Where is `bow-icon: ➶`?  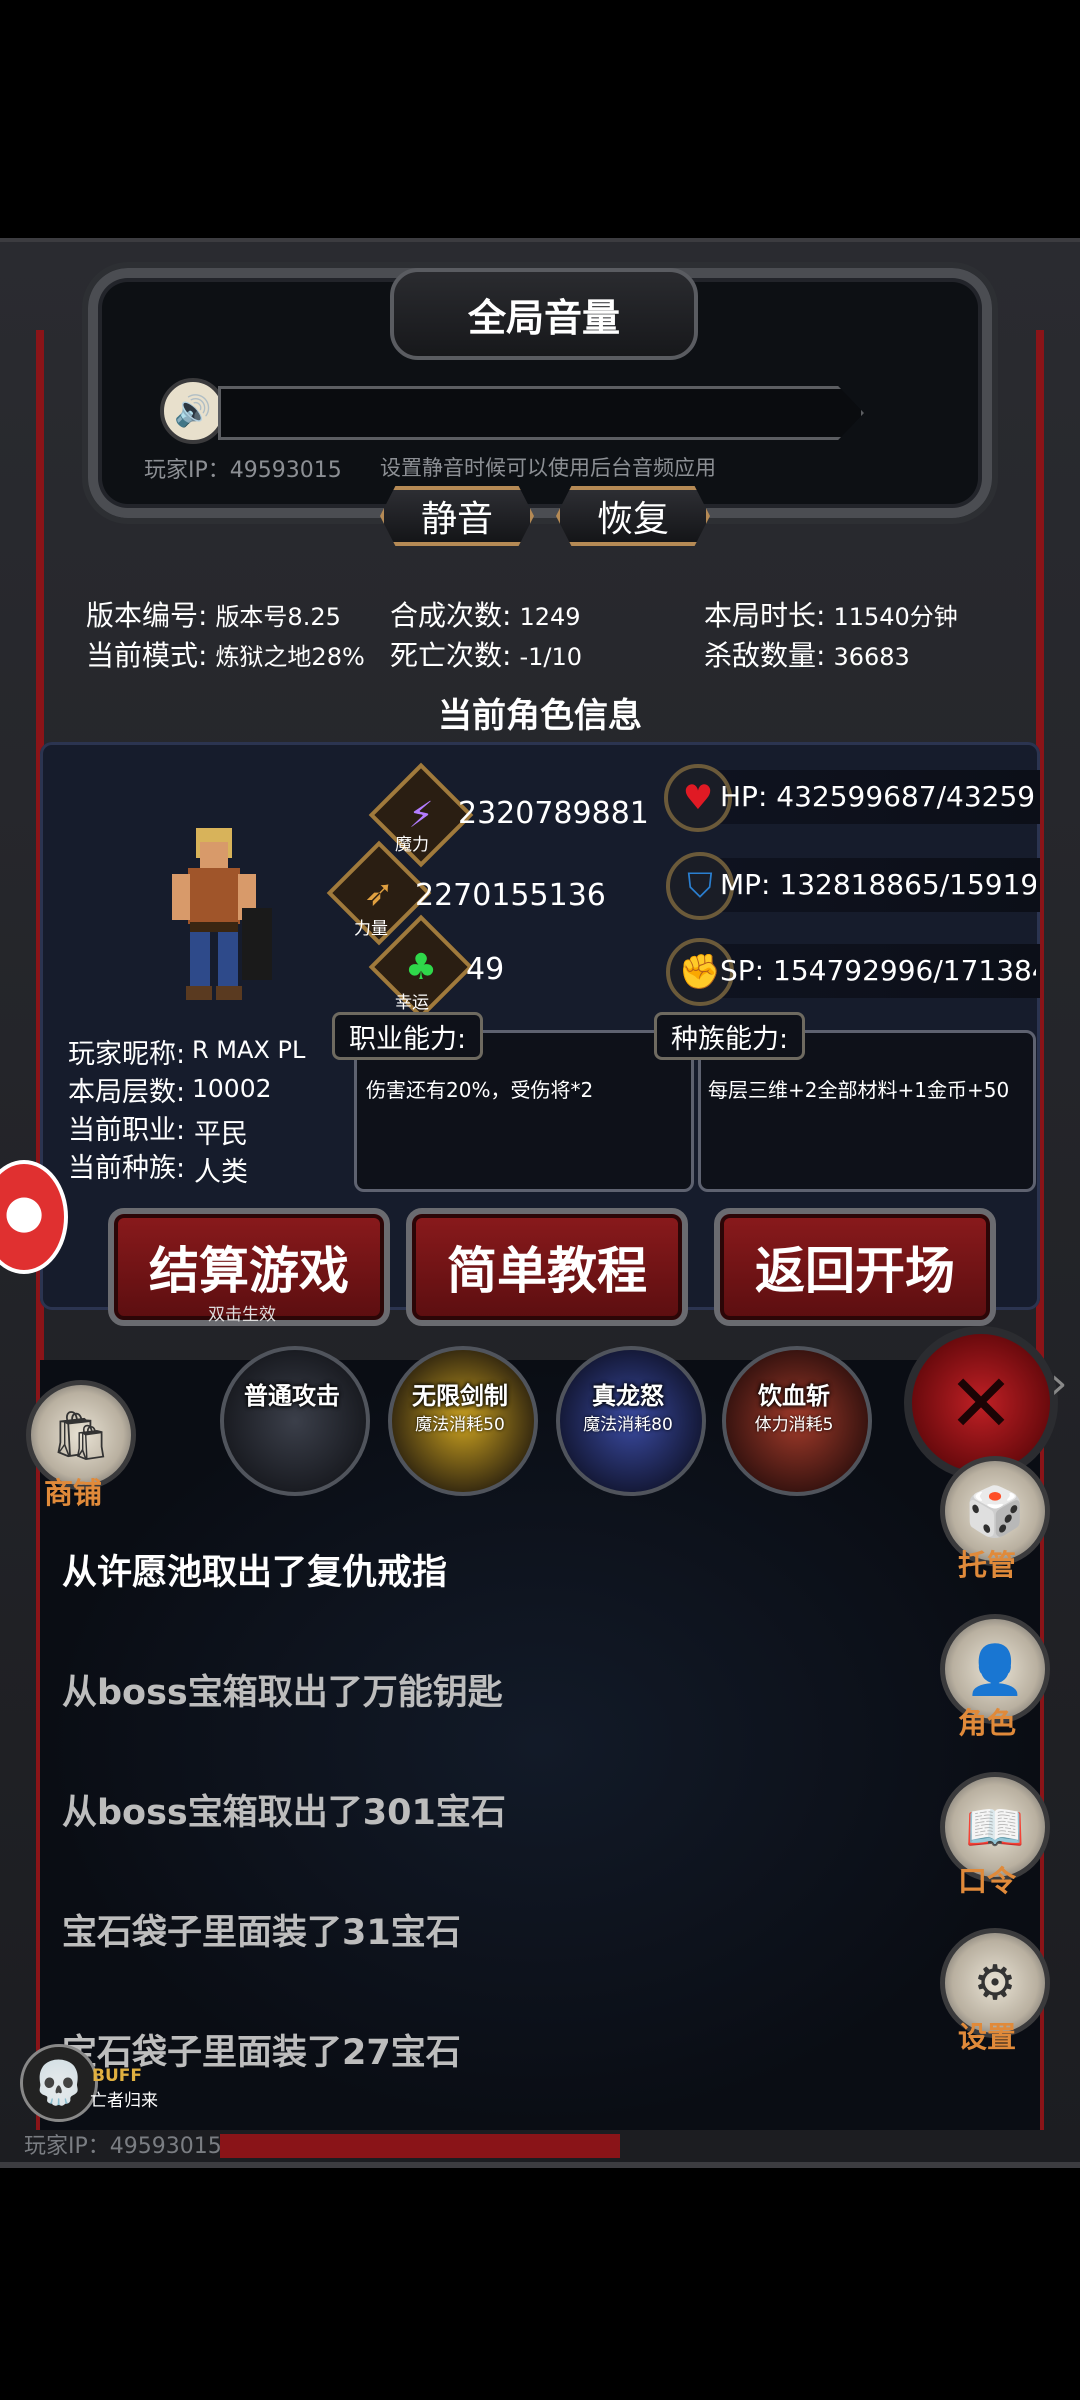 bow-icon: ➶ is located at coordinates (379, 893).